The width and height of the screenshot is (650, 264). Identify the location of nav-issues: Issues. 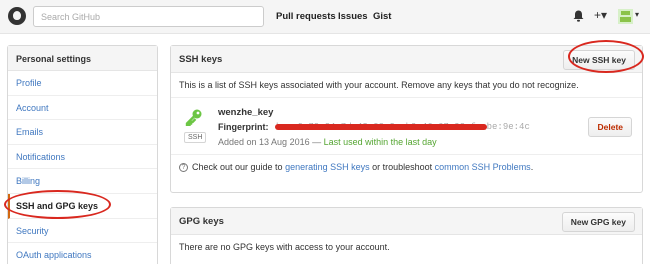
(353, 16).